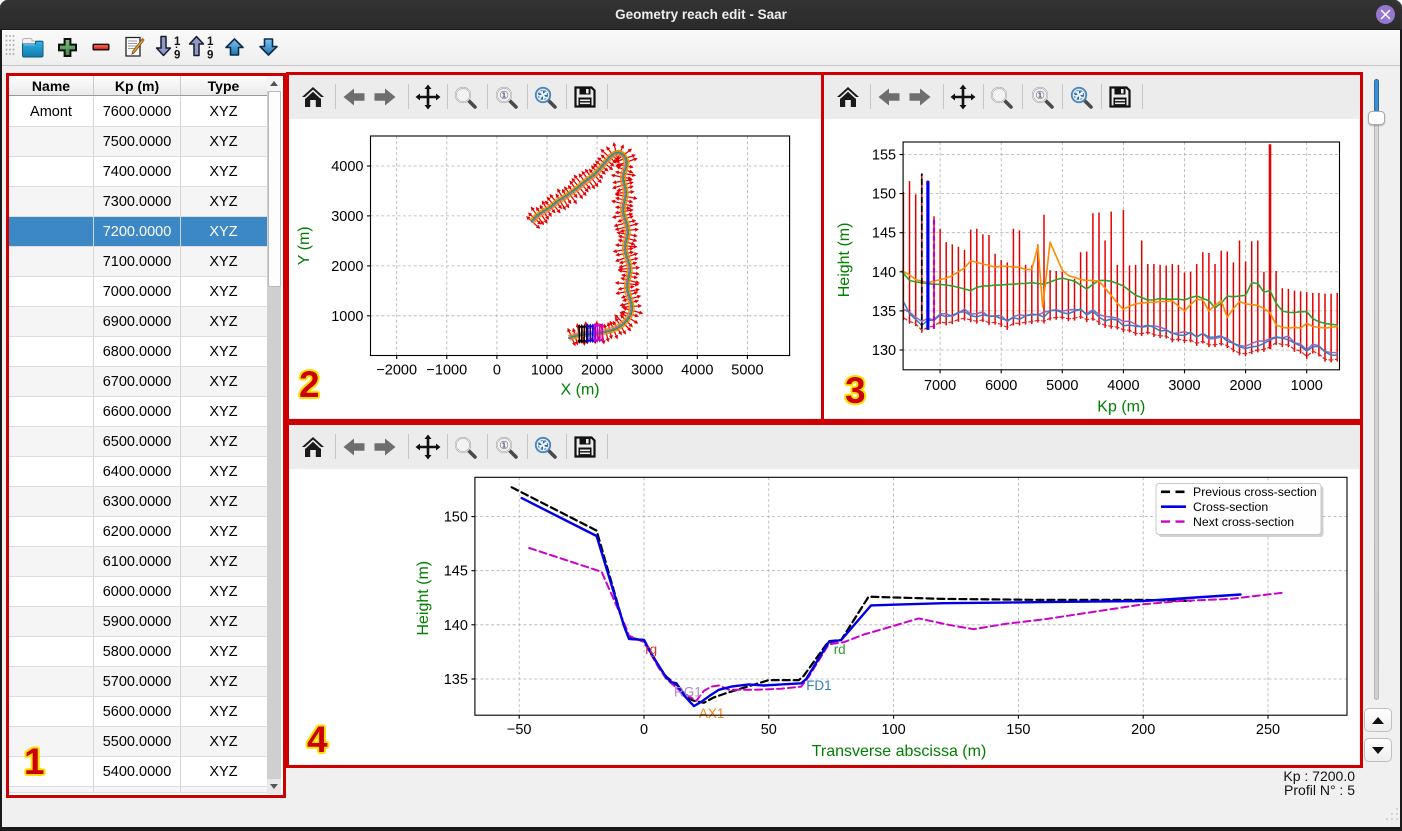 The height and width of the screenshot is (831, 1402). What do you see at coordinates (884, 156) in the screenshot?
I see `svg-text: 155` at bounding box center [884, 156].